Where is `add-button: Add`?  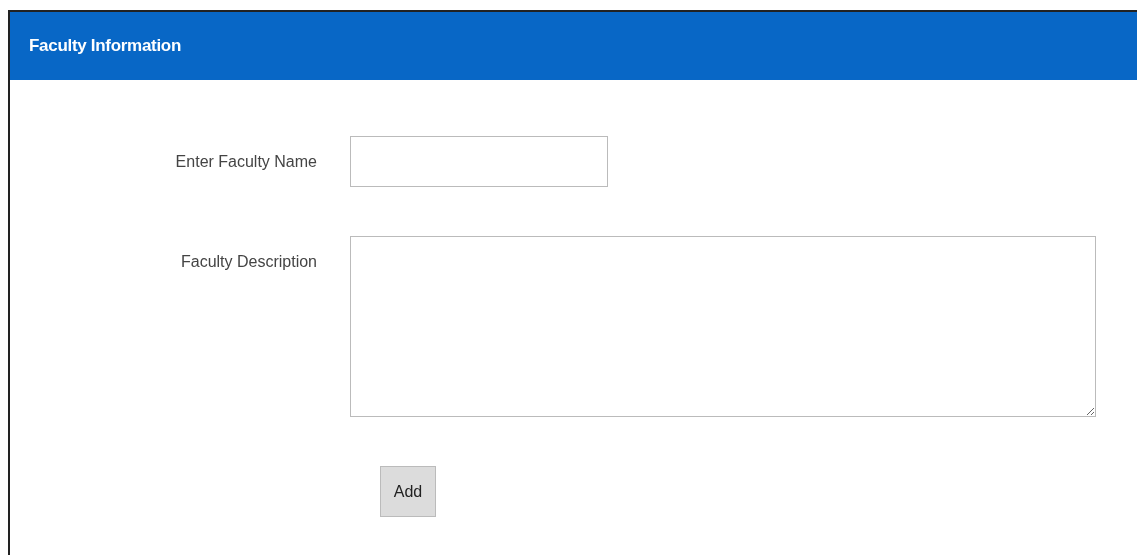 add-button: Add is located at coordinates (408, 491).